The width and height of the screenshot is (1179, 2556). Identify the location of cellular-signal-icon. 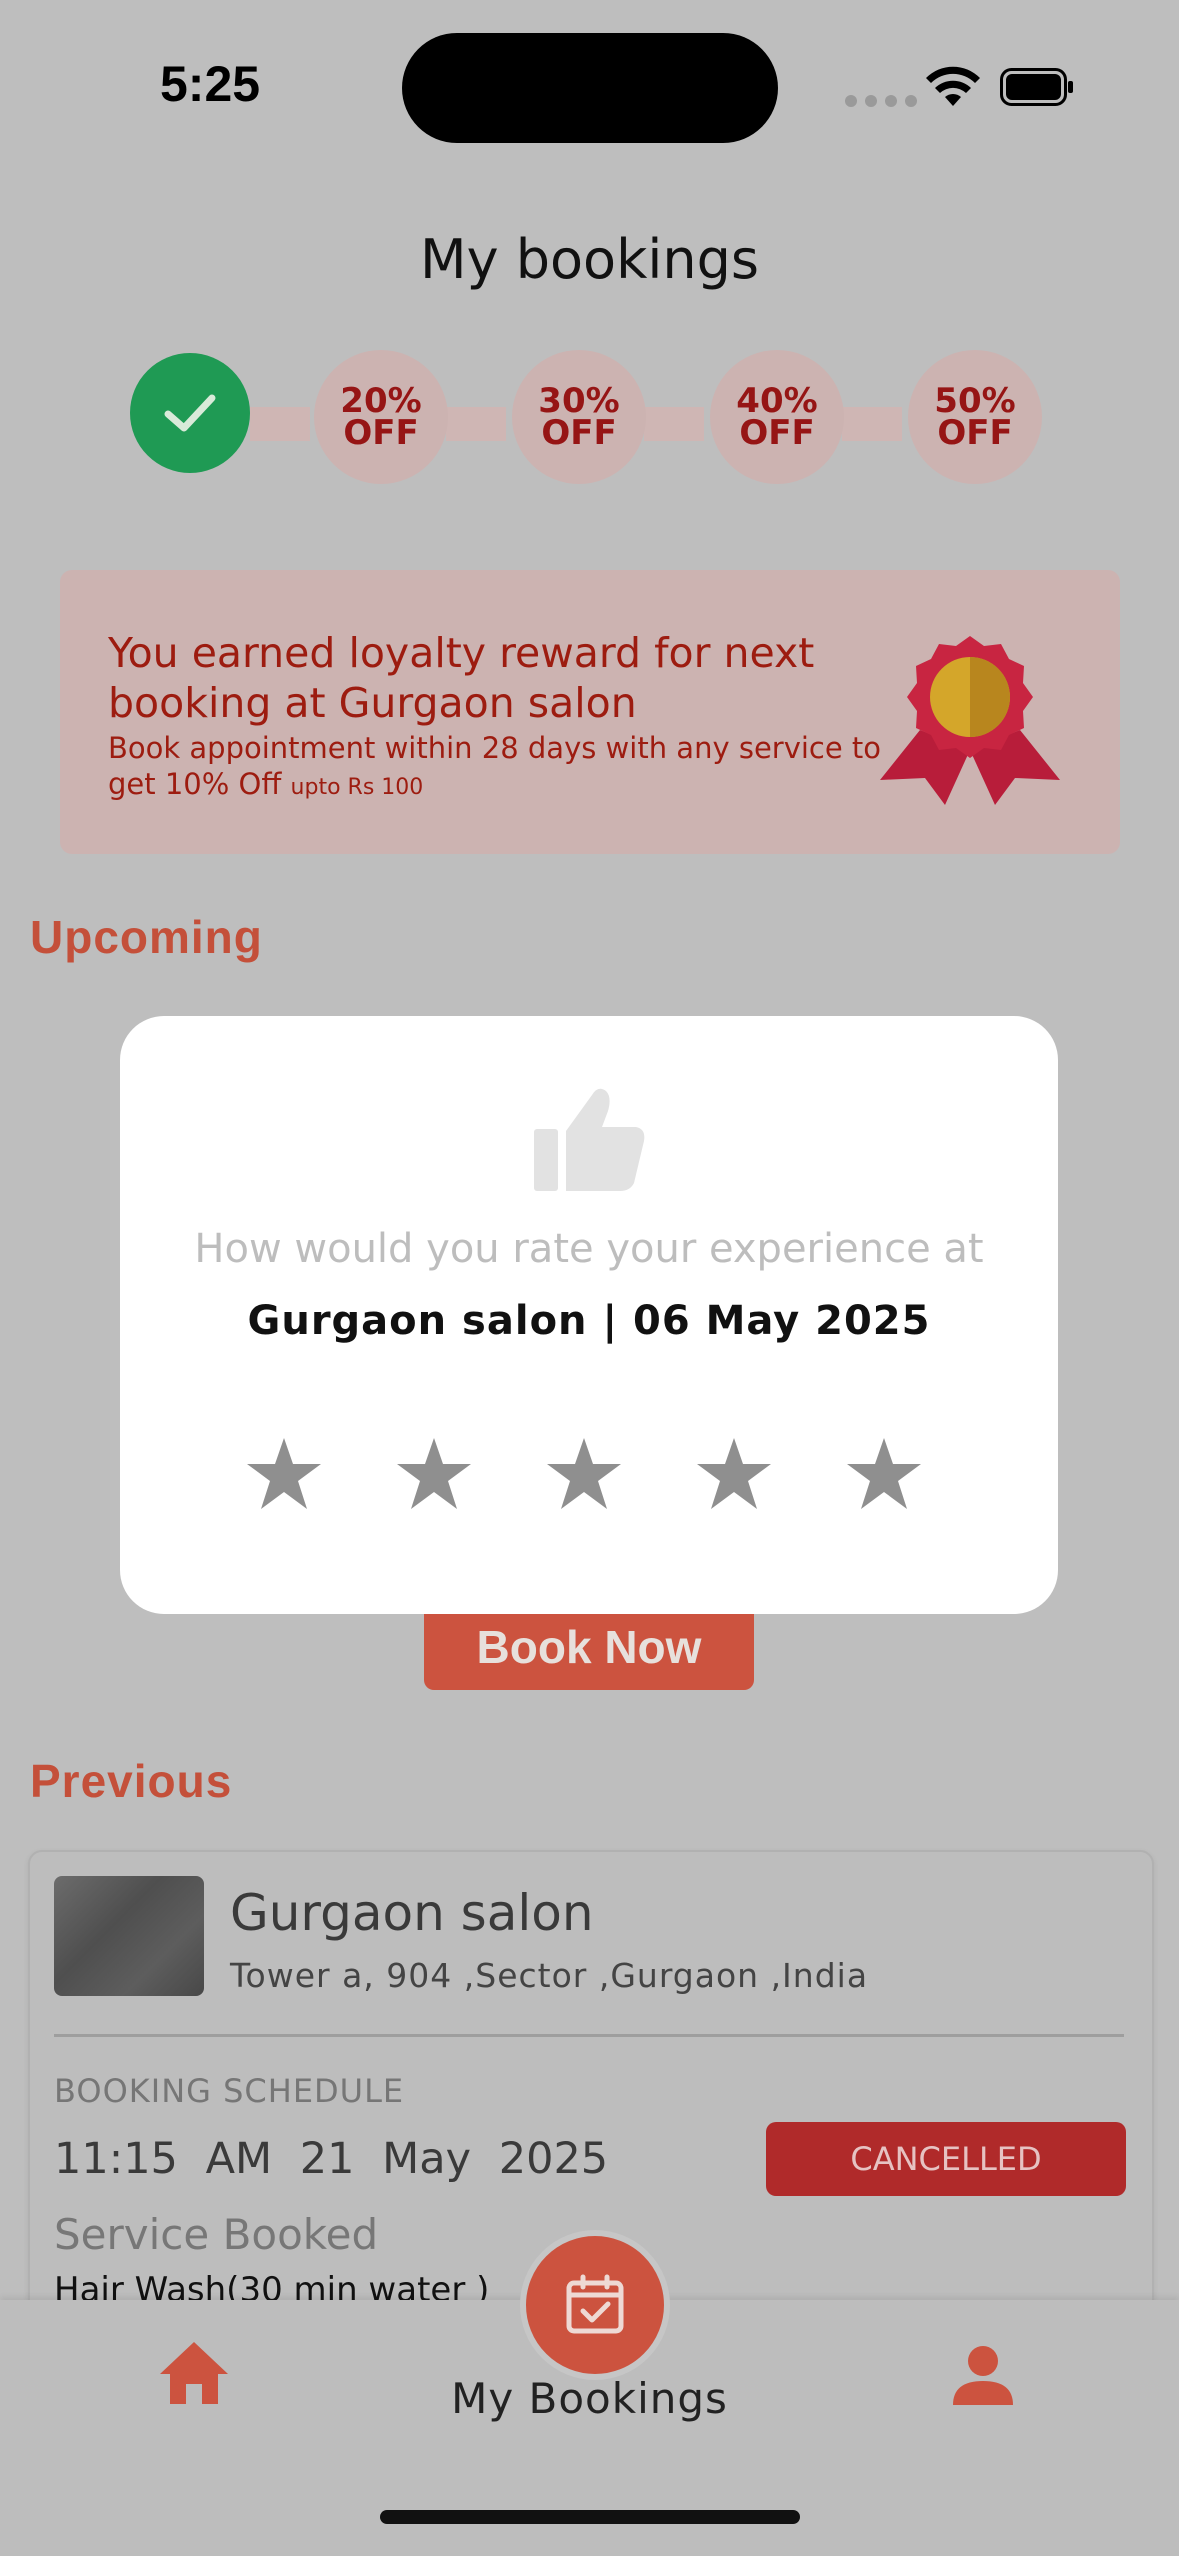
(881, 101).